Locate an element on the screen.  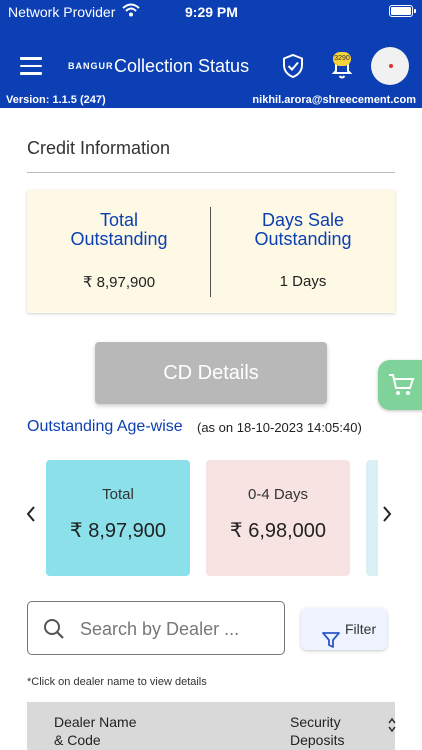
cart-button is located at coordinates (400, 385).